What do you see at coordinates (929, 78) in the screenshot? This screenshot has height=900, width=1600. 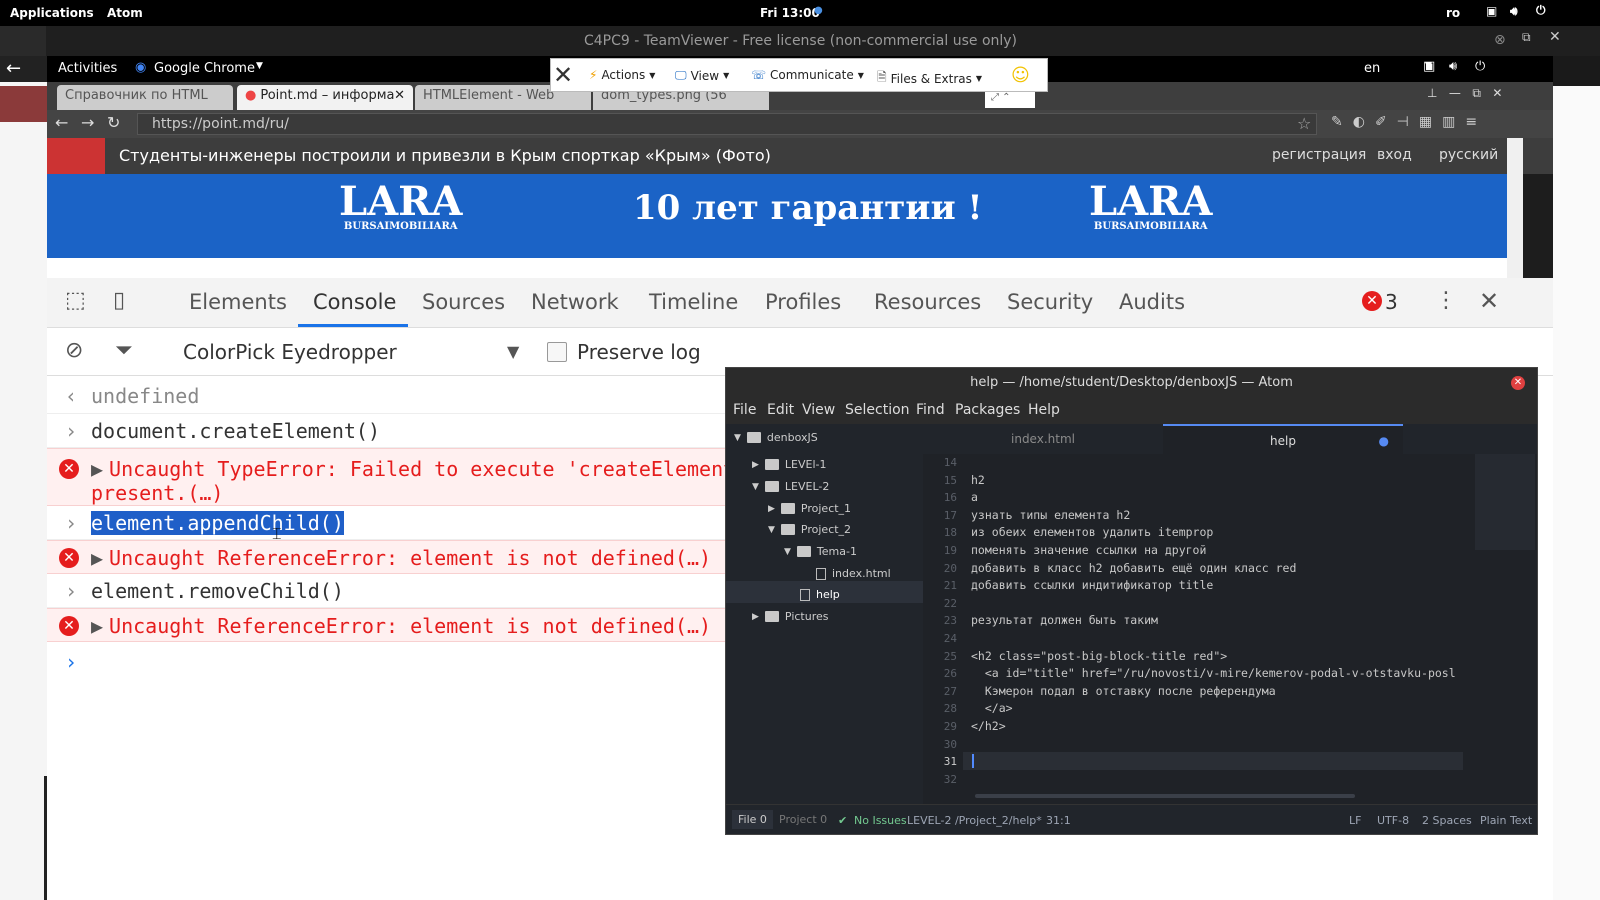 I see `files-menu: 🗎 Files & Extras ▼` at bounding box center [929, 78].